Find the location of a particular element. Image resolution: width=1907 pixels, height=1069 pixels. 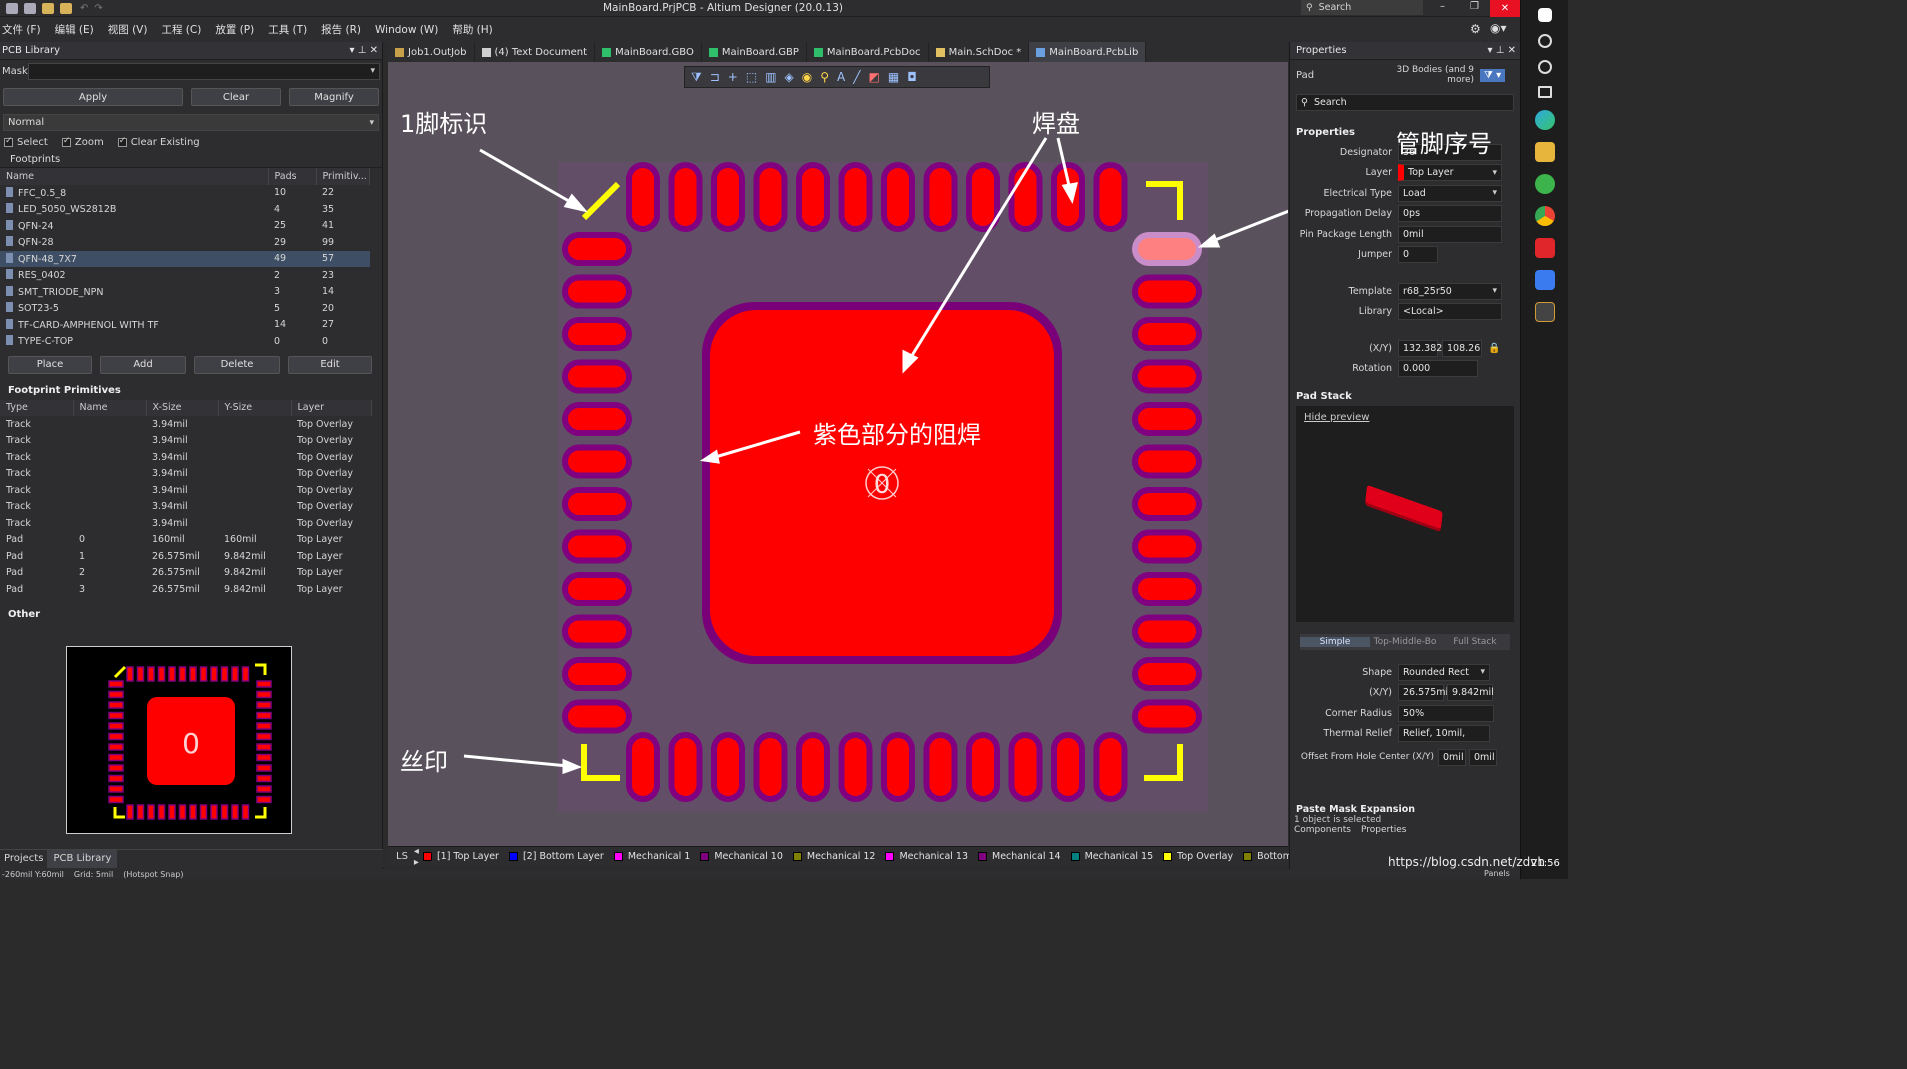

undo-icon: ↶ is located at coordinates (84, 8).